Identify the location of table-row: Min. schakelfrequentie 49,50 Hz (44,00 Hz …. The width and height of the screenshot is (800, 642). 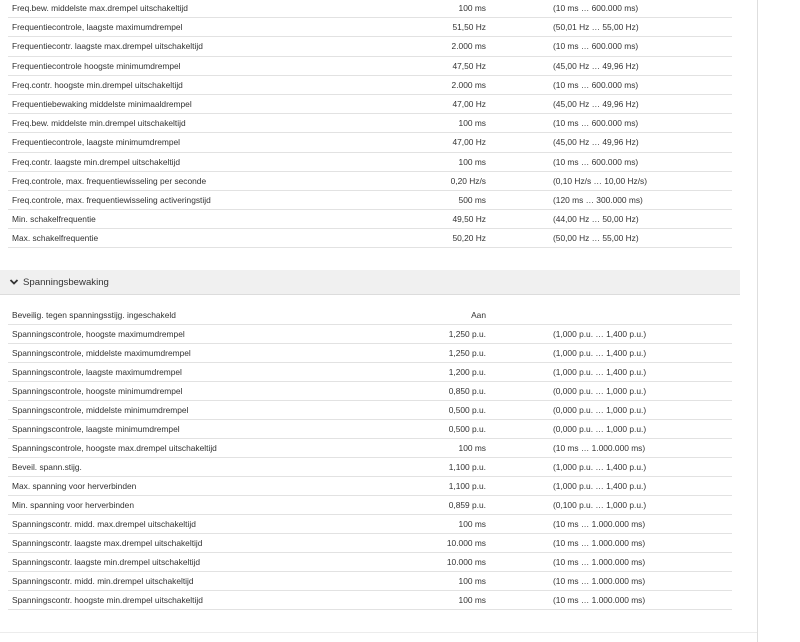
(370, 220).